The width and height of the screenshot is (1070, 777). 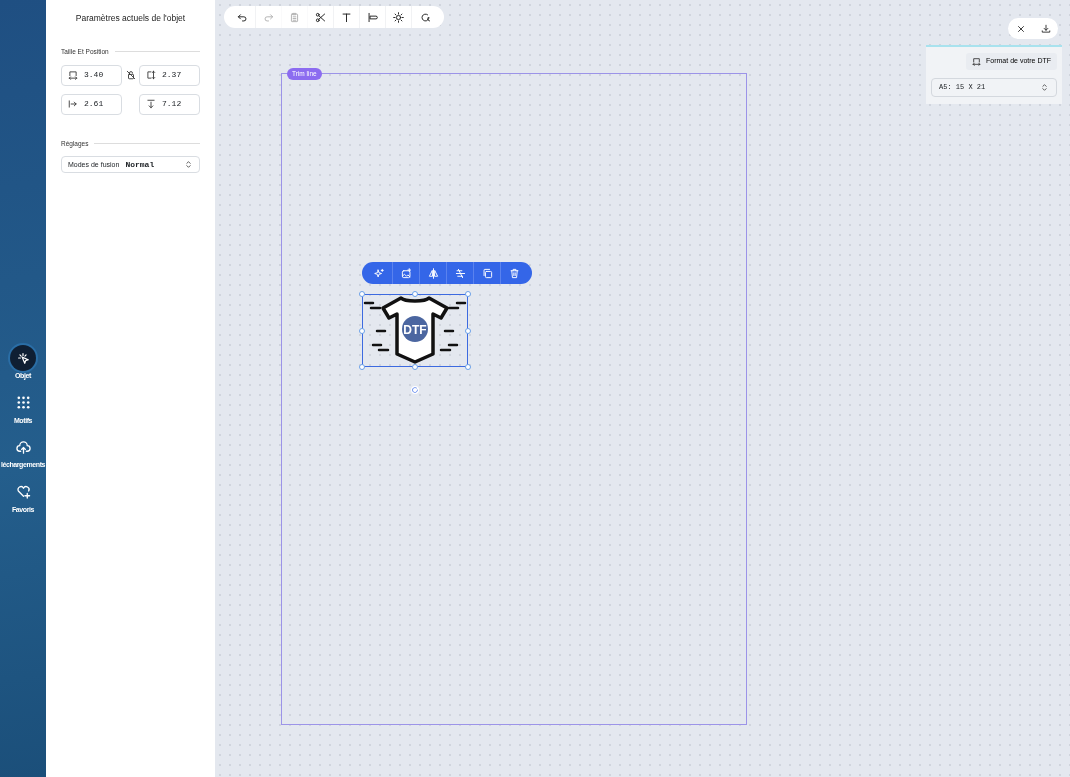 I want to click on text-icon, so click(x=346, y=17).